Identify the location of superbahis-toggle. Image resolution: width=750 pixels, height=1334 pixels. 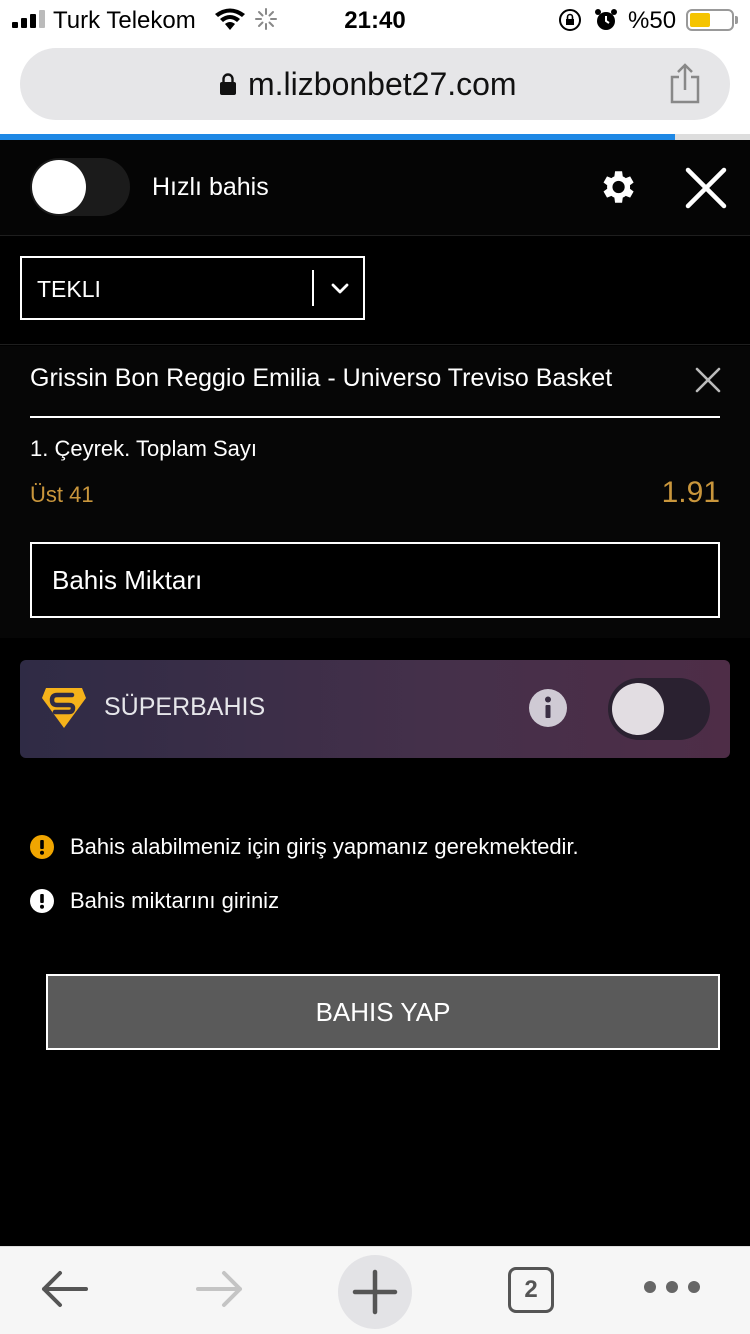
(659, 709).